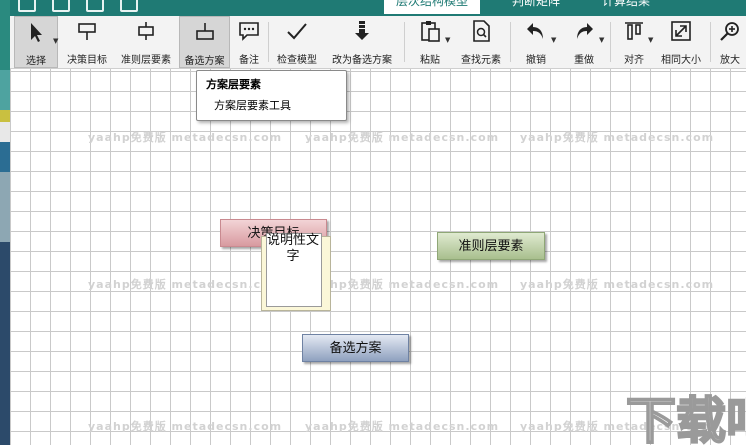  I want to click on alternative-node-icon, so click(204, 31).